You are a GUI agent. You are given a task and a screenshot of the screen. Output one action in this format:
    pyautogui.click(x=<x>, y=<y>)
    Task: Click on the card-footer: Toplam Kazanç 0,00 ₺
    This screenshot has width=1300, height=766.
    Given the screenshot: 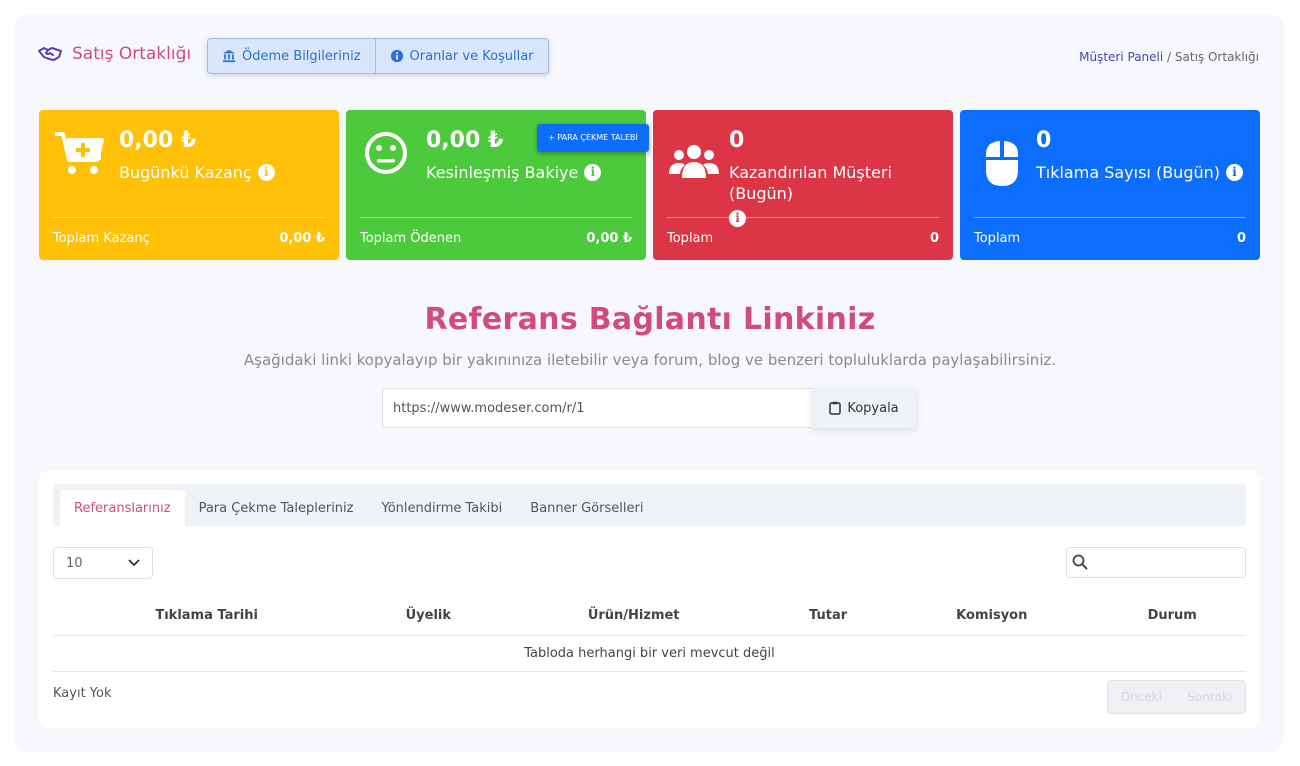 What is the action you would take?
    pyautogui.click(x=189, y=238)
    